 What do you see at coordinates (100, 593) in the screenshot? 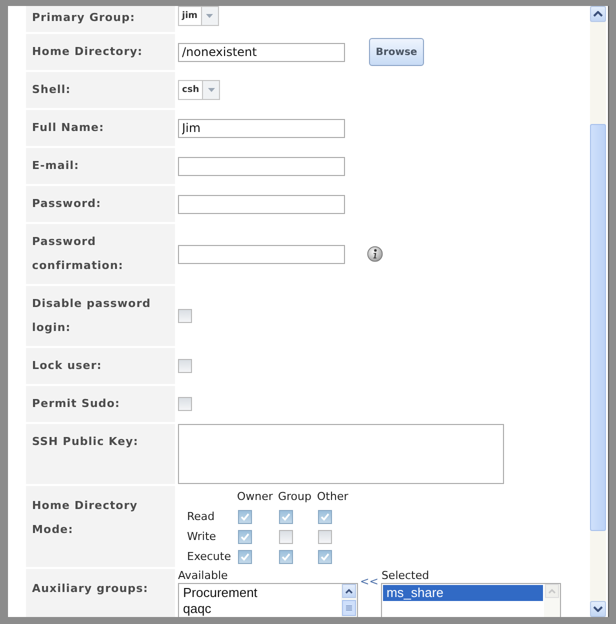
I see `field-label: Auxiliary groups:` at bounding box center [100, 593].